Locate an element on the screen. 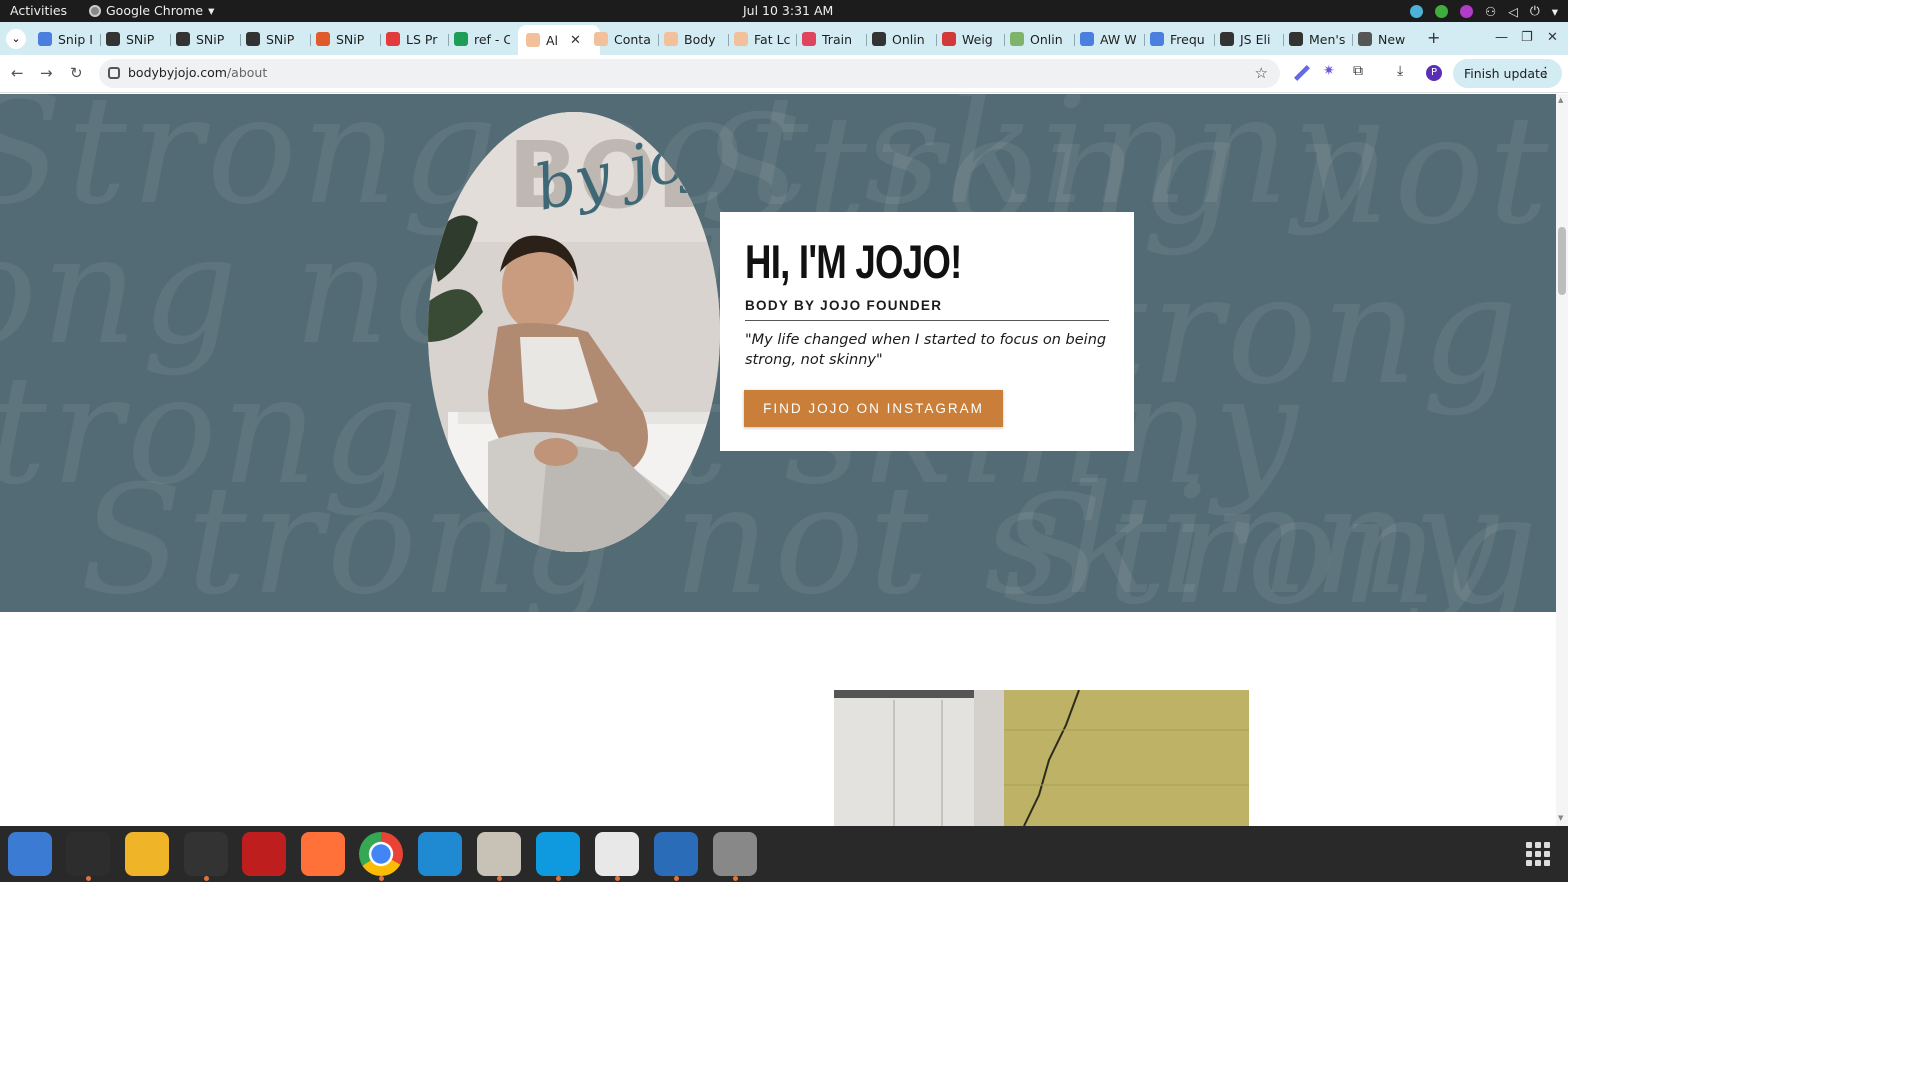 Image resolution: width=1920 pixels, height=1080 pixels. jojo-portrait-photo: BODY by jojo is located at coordinates (574, 332).